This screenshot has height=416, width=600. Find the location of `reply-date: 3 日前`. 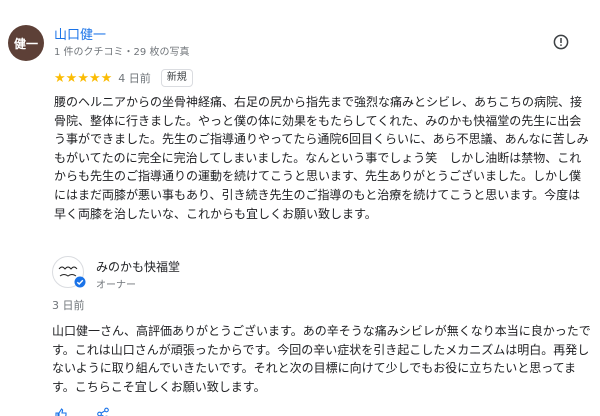

reply-date: 3 日前 is located at coordinates (68, 305).